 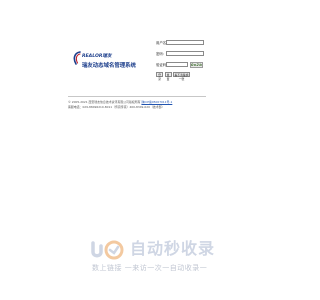 What do you see at coordinates (107, 250) in the screenshot?
I see `watermark-logo-icon` at bounding box center [107, 250].